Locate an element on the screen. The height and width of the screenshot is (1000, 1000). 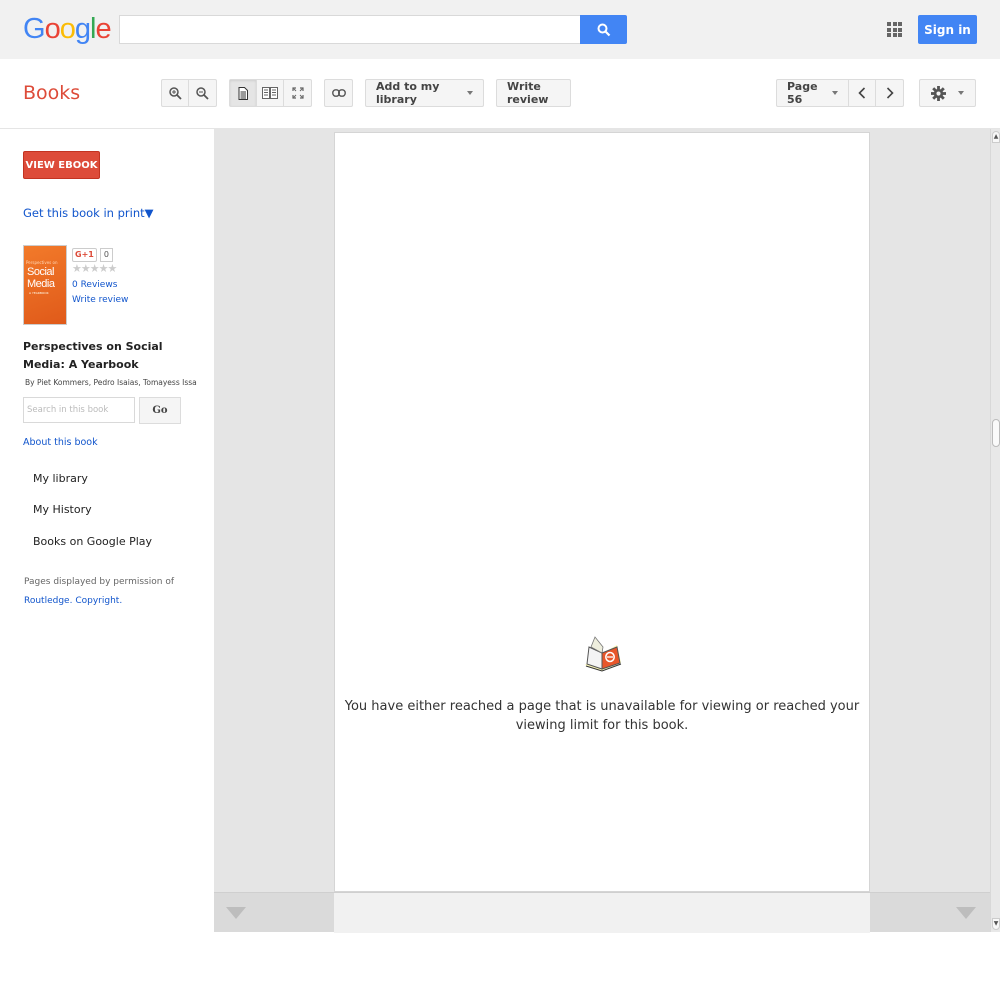
link-icon is located at coordinates (338, 93).